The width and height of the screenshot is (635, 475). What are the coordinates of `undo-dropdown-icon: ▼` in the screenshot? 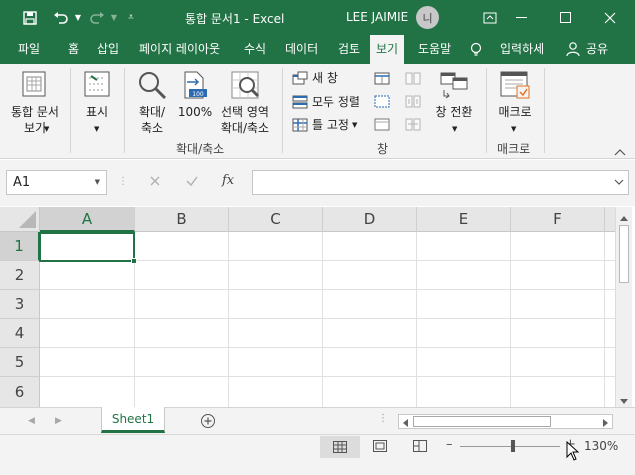 It's located at (78, 17).